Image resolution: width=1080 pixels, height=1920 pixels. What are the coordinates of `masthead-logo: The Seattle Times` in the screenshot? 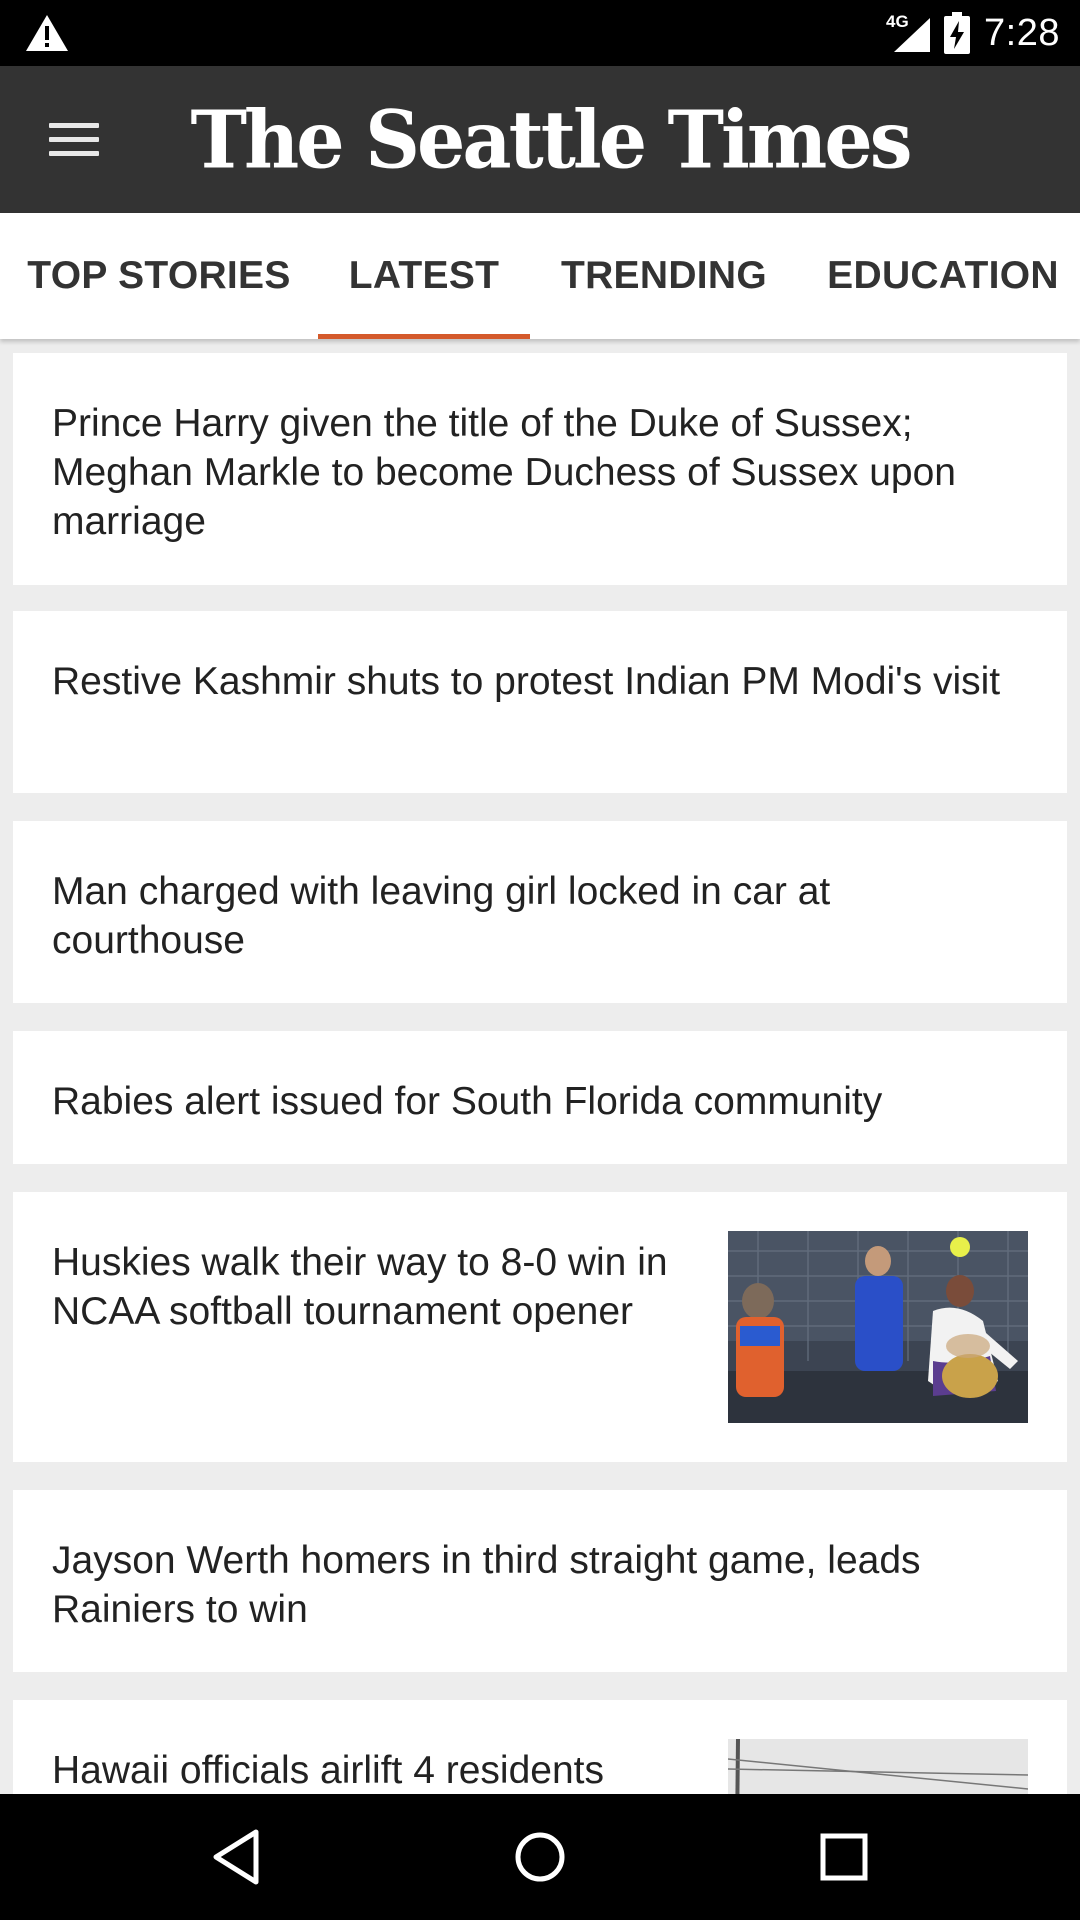 It's located at (551, 139).